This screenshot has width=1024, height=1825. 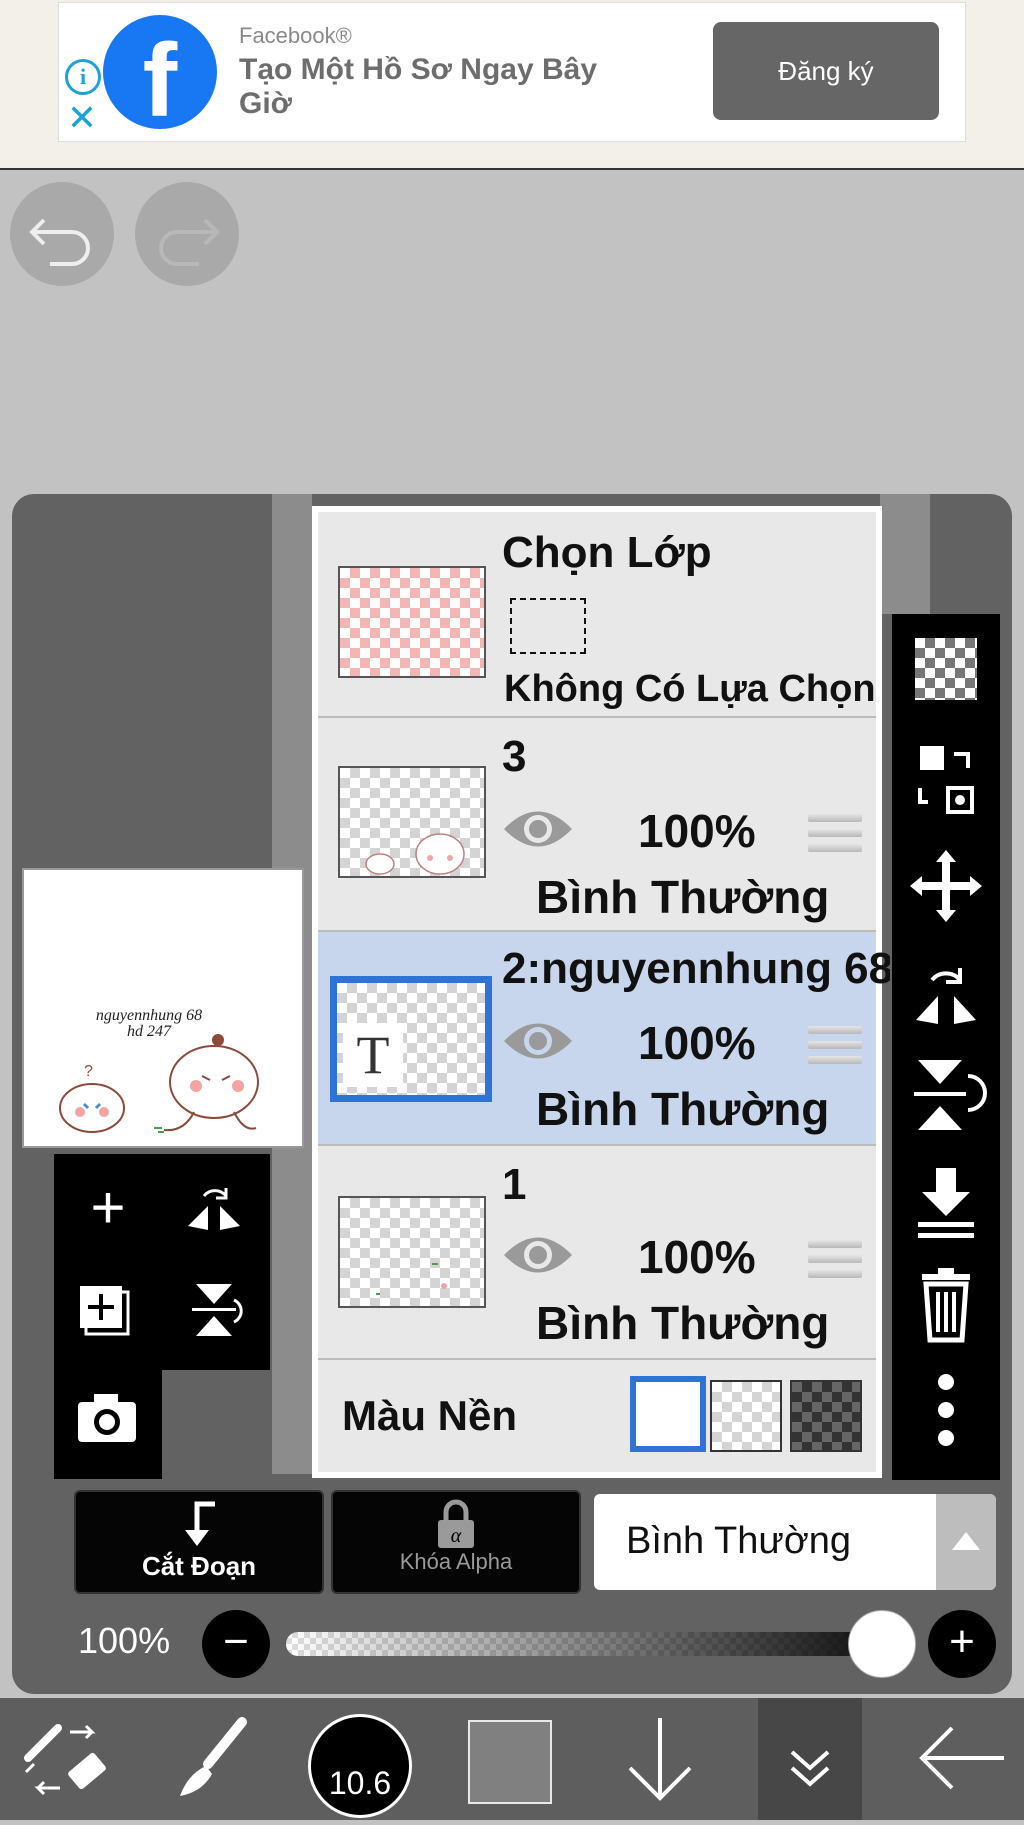 I want to click on canvas-preview: nguyennhung 68 hd 247 ?, so click(x=163, y=1008).